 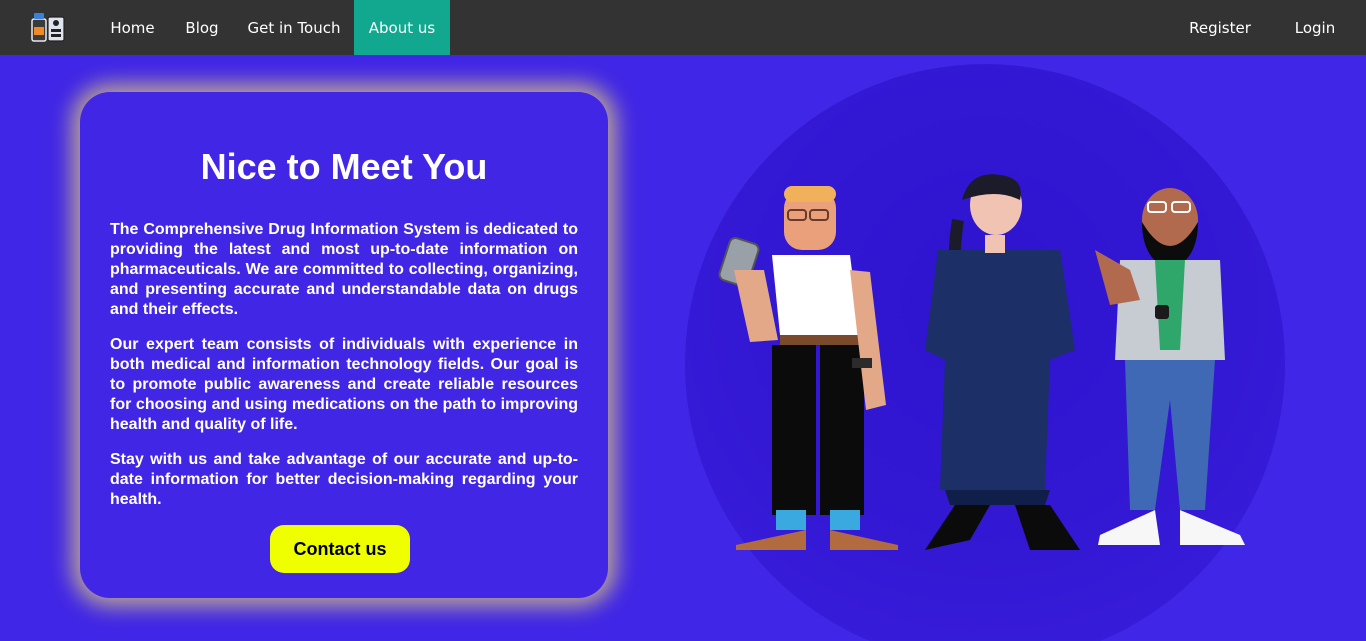 What do you see at coordinates (1315, 27) in the screenshot?
I see `nav-login-link: Login` at bounding box center [1315, 27].